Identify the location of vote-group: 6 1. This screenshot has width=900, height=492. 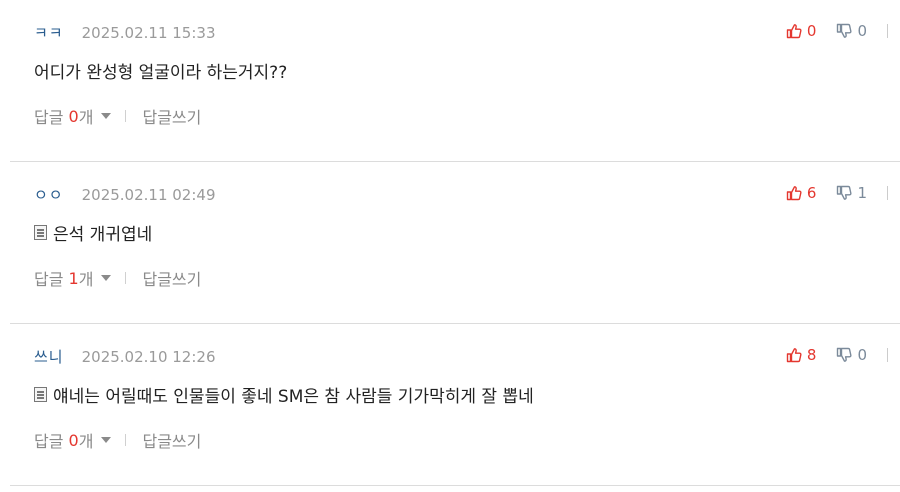
(839, 193).